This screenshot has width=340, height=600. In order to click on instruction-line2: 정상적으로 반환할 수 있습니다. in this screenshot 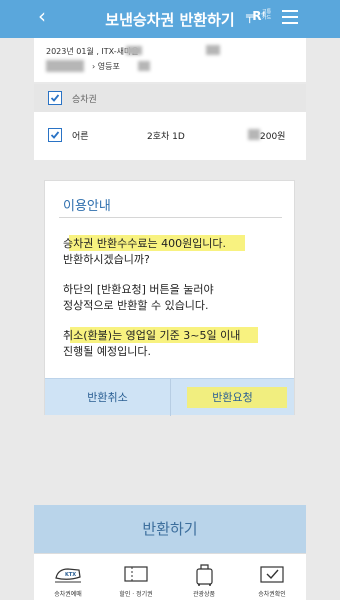, I will do `click(136, 305)`.